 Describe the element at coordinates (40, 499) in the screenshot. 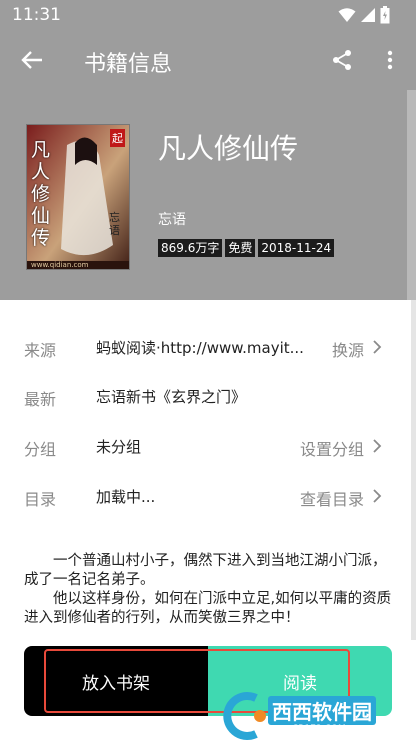

I see `row-label: 目录` at that location.